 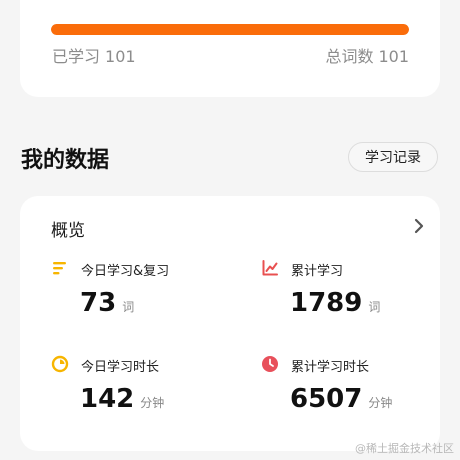 I want to click on lines-icon, so click(x=59, y=268).